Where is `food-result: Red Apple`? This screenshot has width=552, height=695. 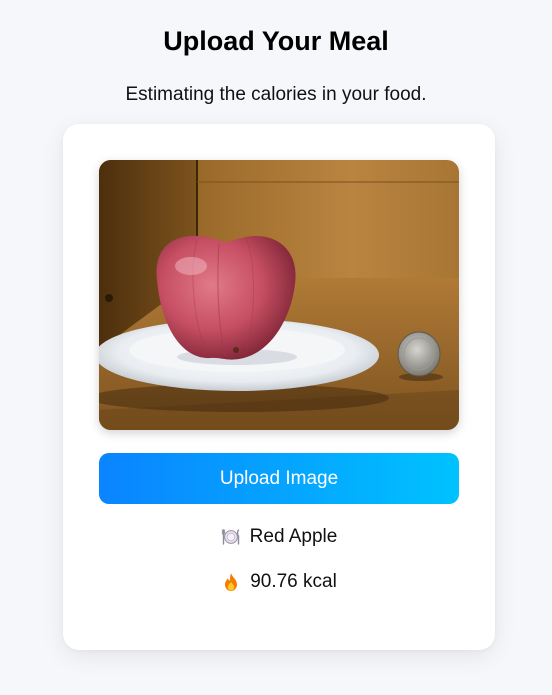
food-result: Red Apple is located at coordinates (279, 537).